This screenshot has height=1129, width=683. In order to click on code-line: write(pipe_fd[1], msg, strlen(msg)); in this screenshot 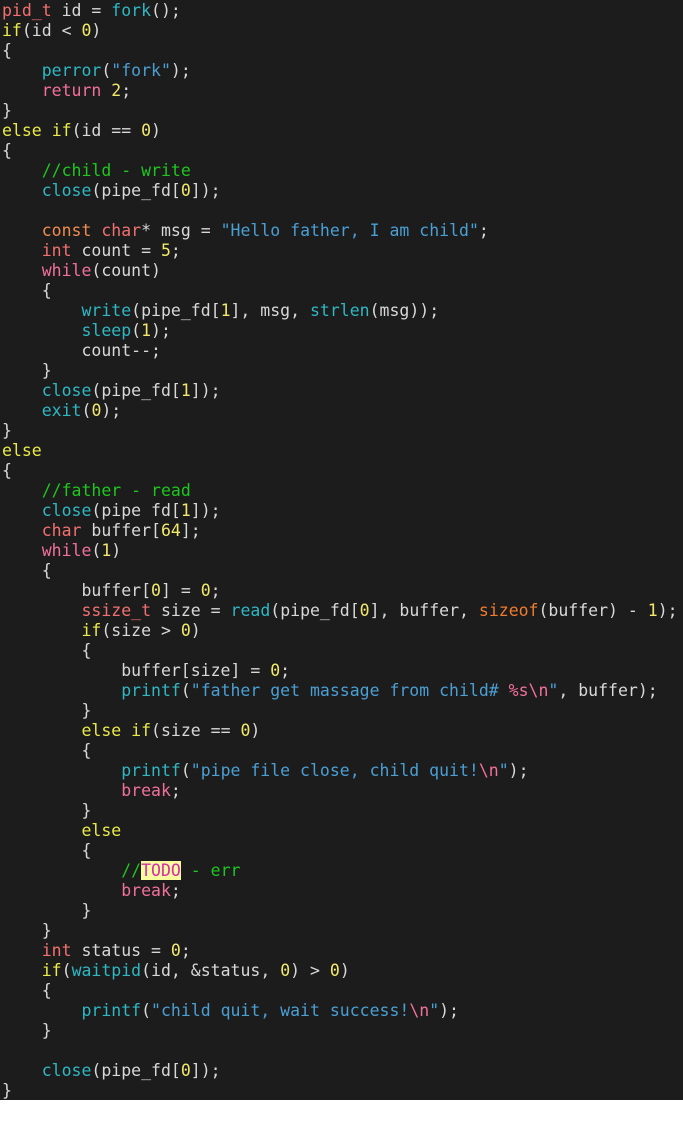, I will do `click(341, 311)`.